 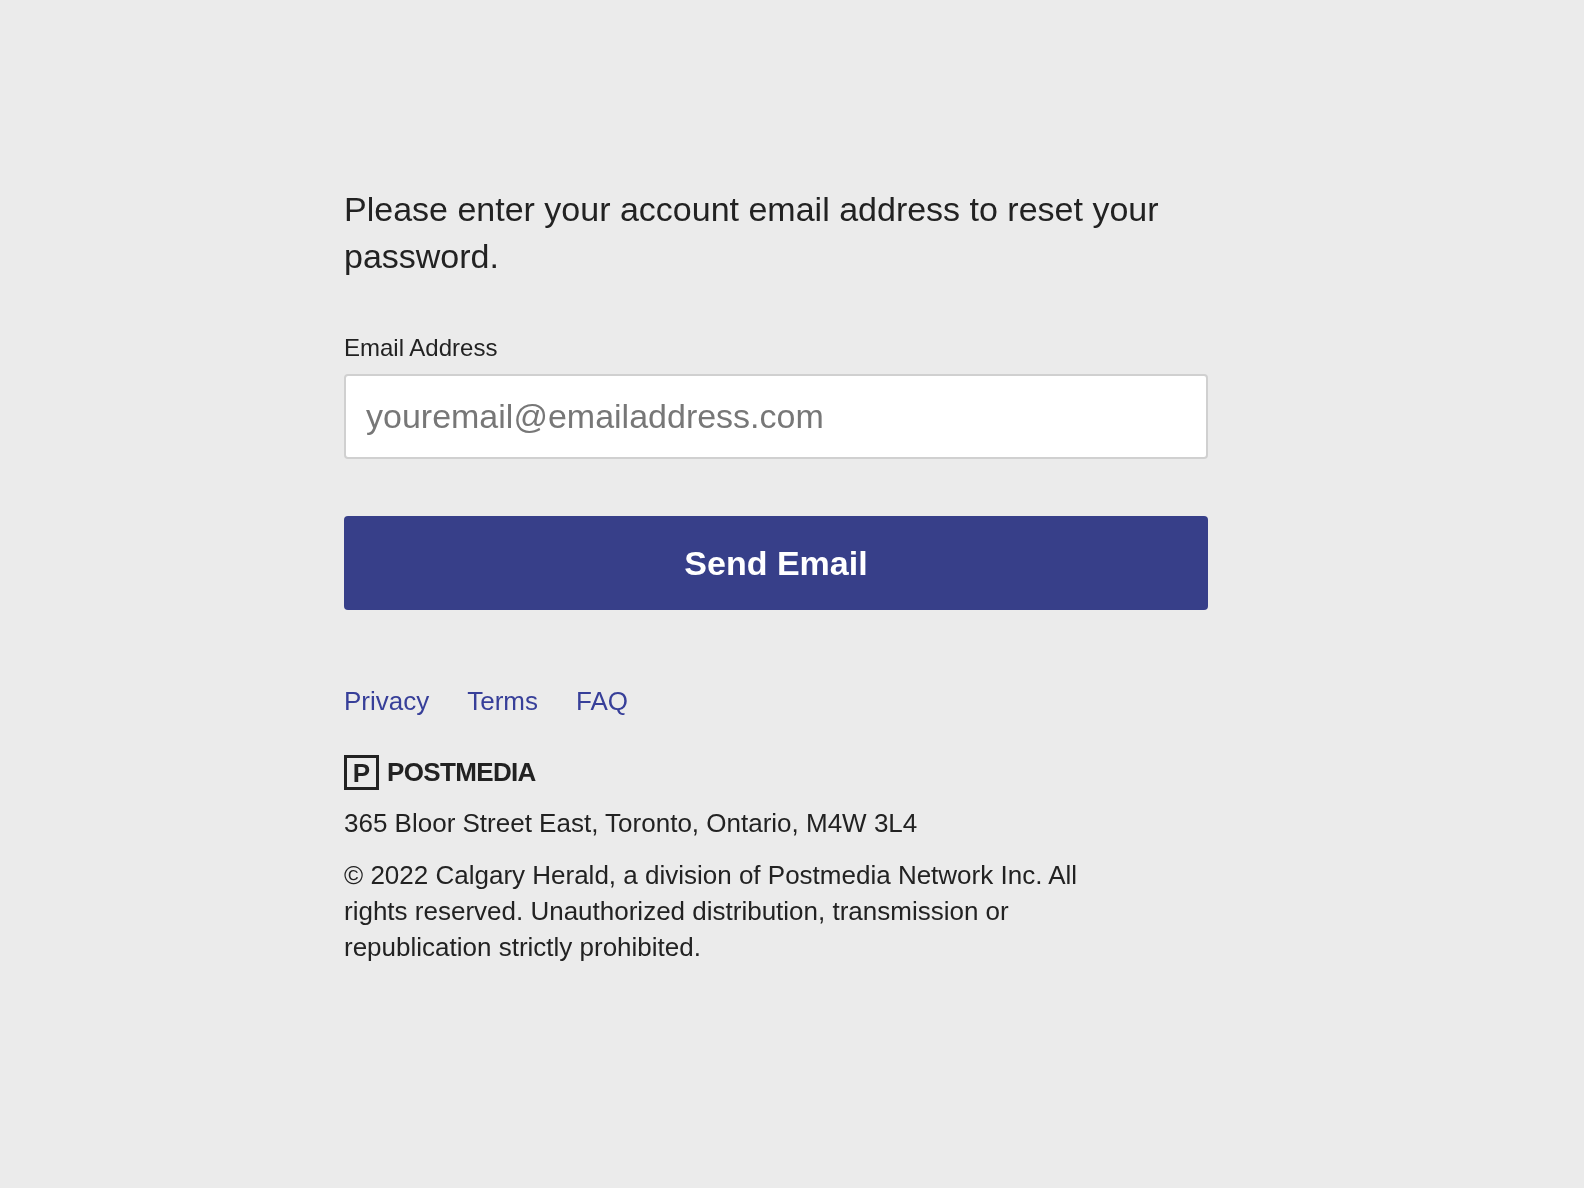 I want to click on footer-link: Privacy, so click(x=387, y=701).